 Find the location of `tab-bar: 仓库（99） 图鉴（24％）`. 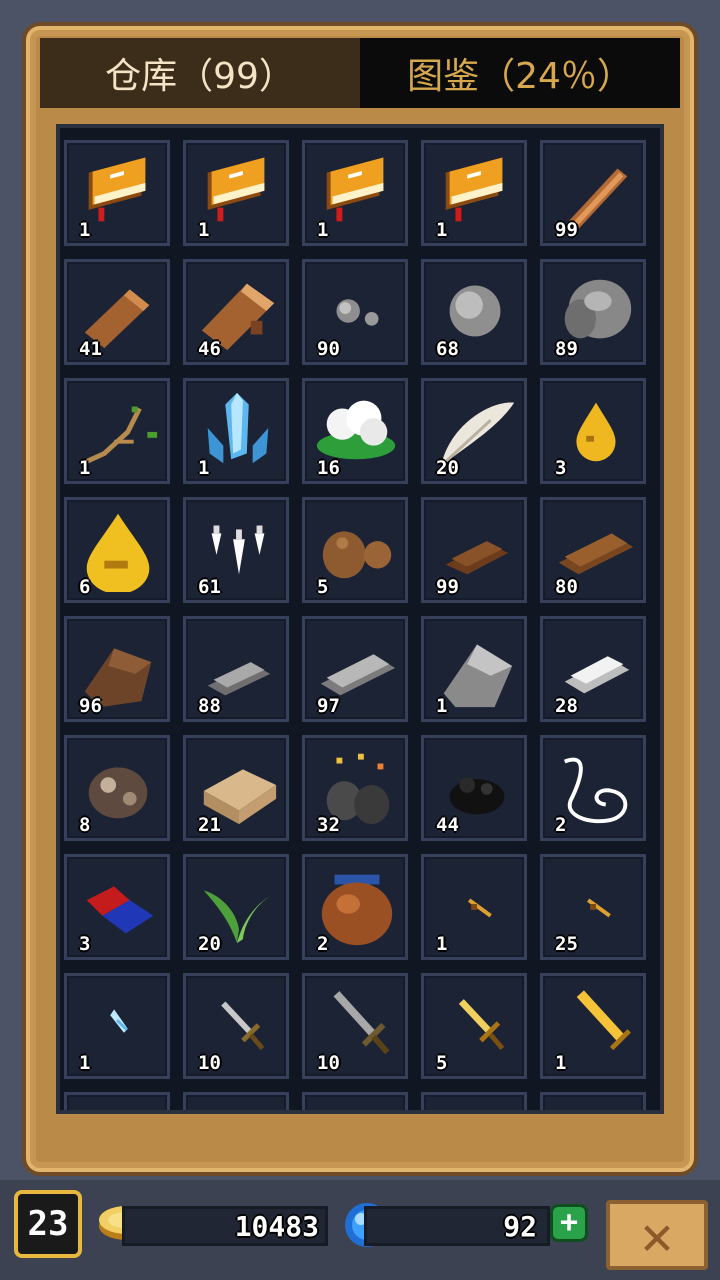

tab-bar: 仓库（99） 图鉴（24％） is located at coordinates (360, 73).